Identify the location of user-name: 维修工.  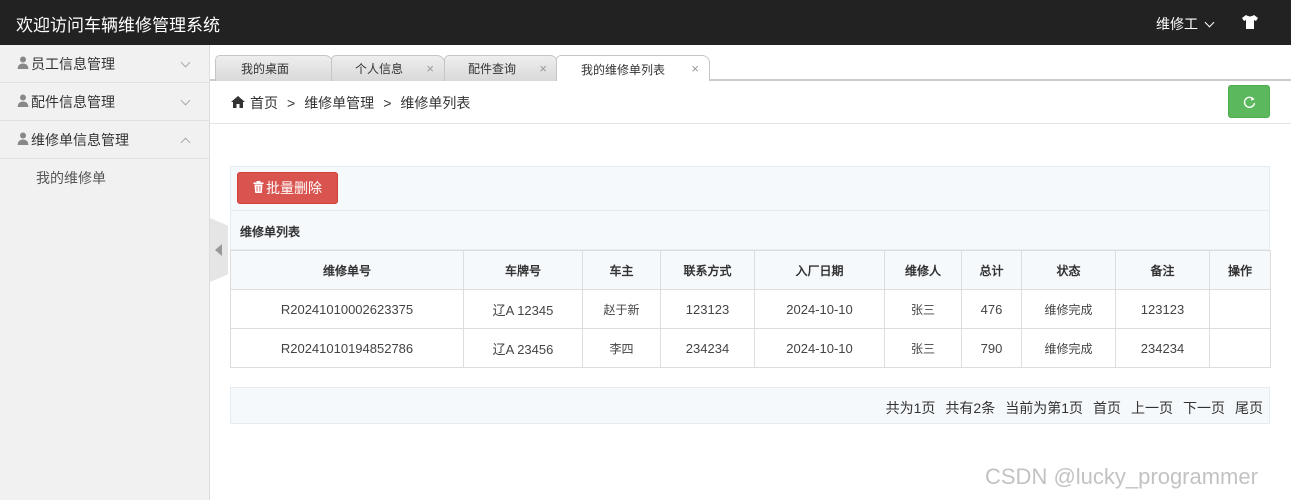
(1177, 24).